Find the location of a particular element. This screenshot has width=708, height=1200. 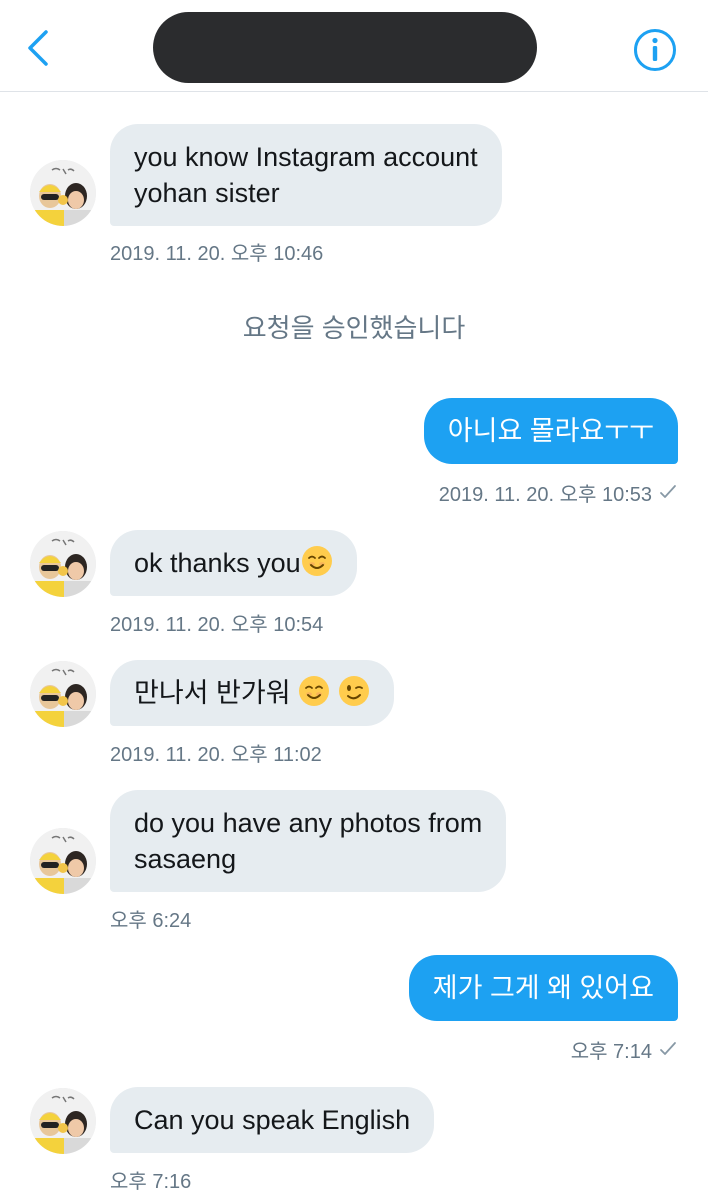

message-timestamp: 2019. 11. 20. 오후 10:54 is located at coordinates (217, 625).